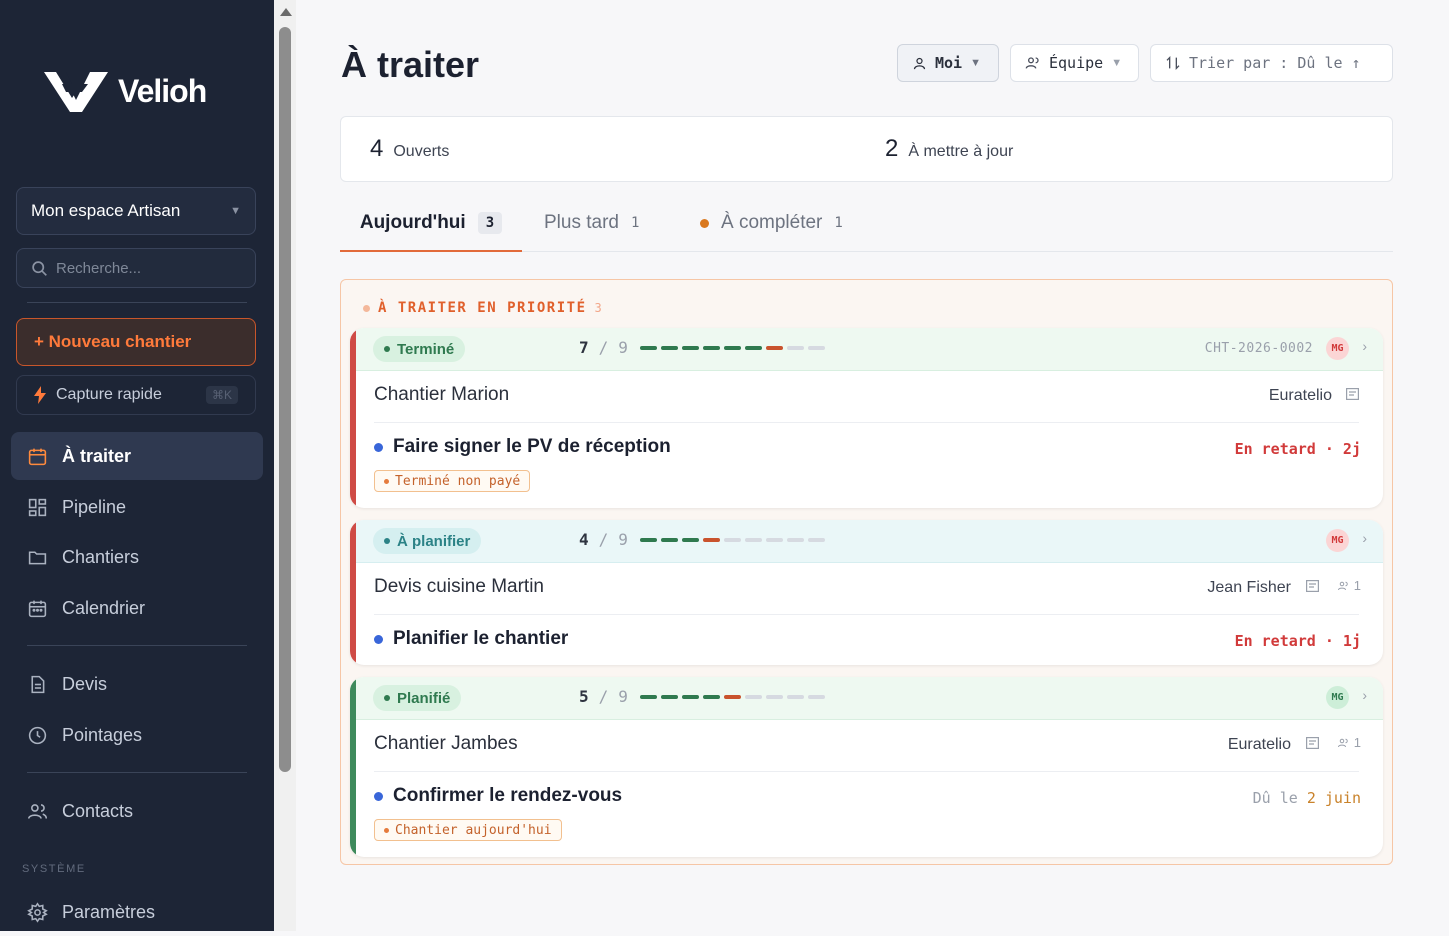 This screenshot has height=936, width=1449. I want to click on status-label: Terminé, so click(426, 349).